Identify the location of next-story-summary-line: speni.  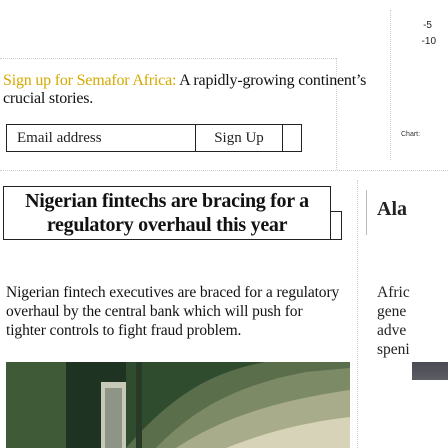
(393, 349).